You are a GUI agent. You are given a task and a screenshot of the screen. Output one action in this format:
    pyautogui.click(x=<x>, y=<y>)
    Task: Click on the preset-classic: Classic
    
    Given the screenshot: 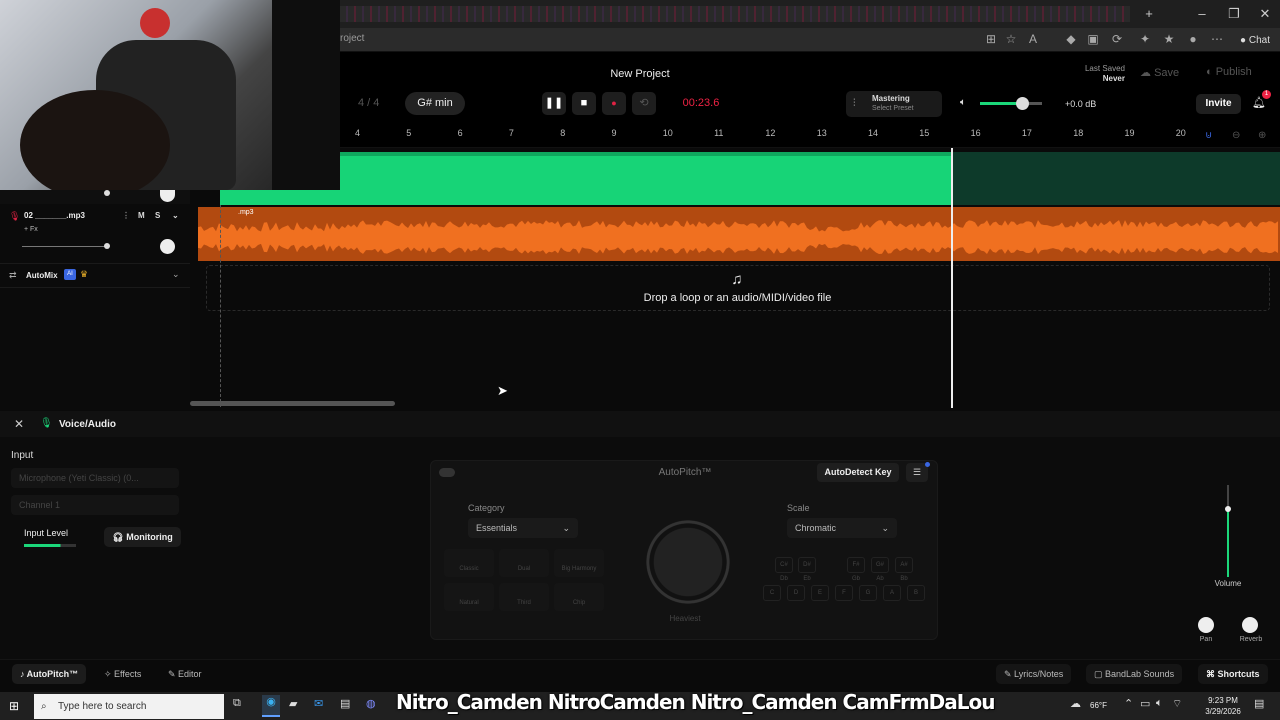 What is the action you would take?
    pyautogui.click(x=469, y=563)
    